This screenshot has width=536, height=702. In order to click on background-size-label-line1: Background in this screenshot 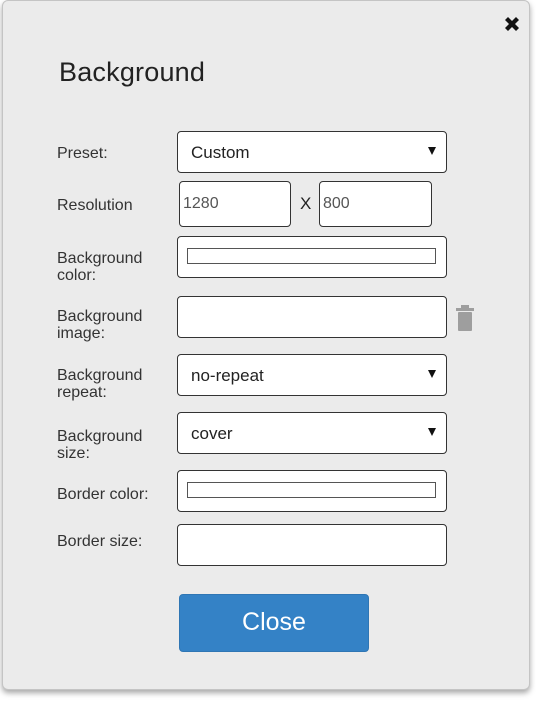, I will do `click(100, 436)`.